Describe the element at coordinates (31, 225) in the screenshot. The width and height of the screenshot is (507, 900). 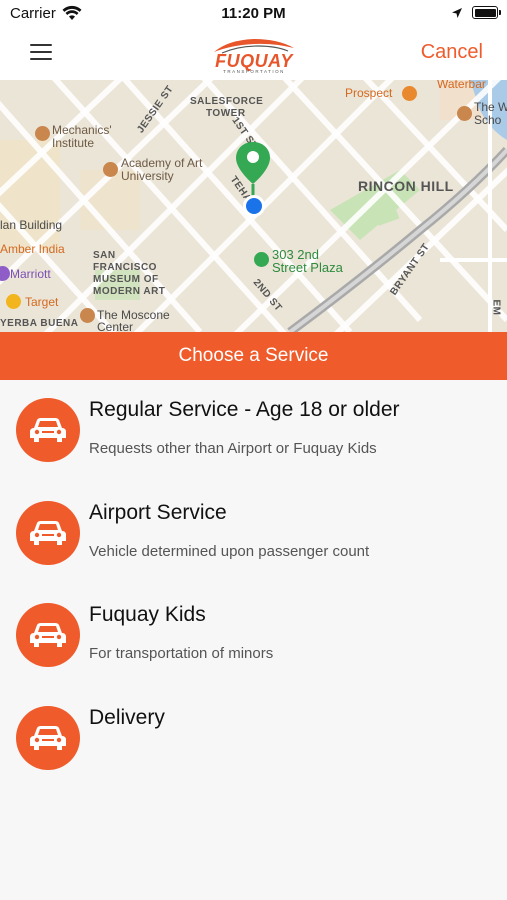
I see `map-label-lan-building: lan Building` at that location.